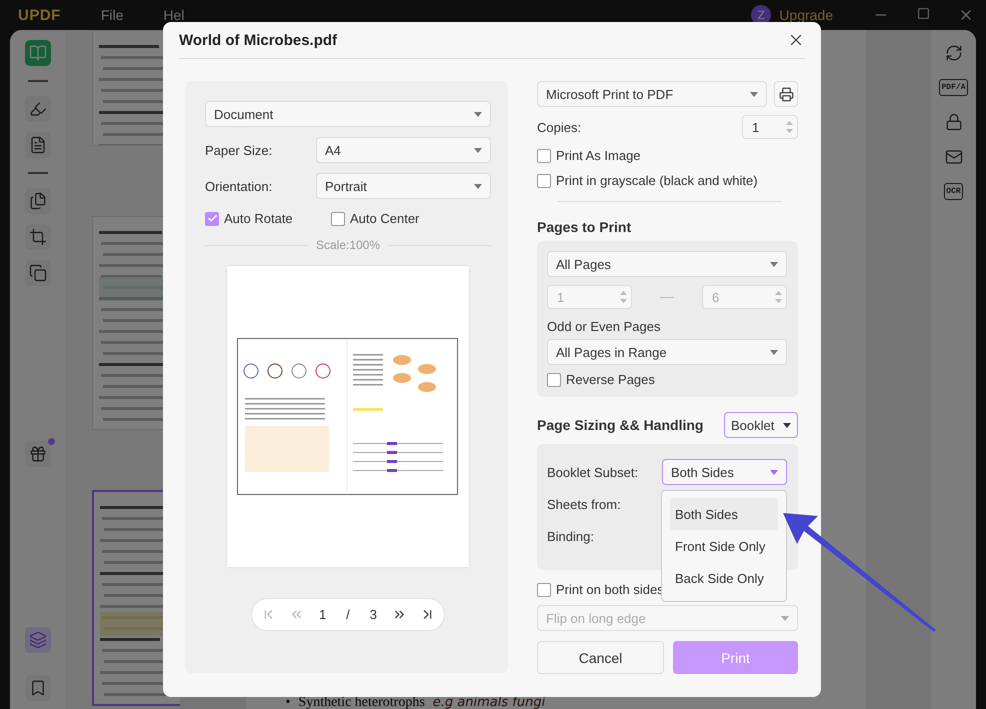 The height and width of the screenshot is (709, 986). Describe the element at coordinates (239, 150) in the screenshot. I see `field-label: Paper Size:` at that location.